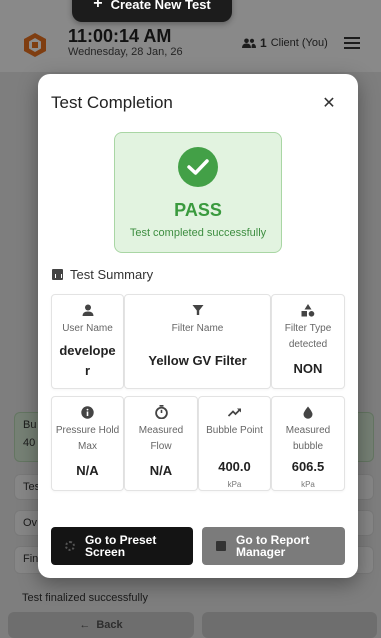  What do you see at coordinates (161, 412) in the screenshot?
I see `timer-icon` at bounding box center [161, 412].